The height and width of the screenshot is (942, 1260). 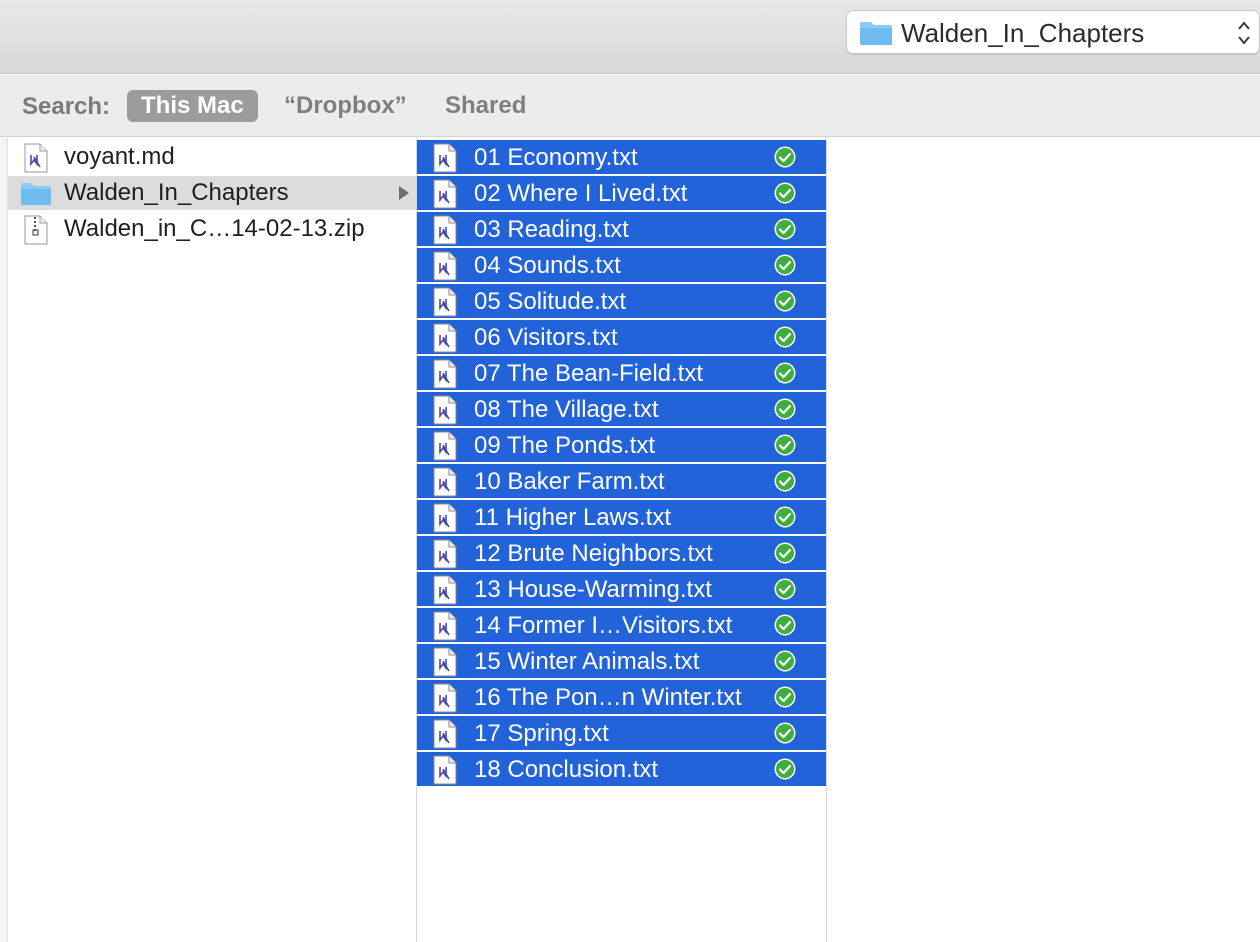 What do you see at coordinates (565, 445) in the screenshot?
I see `file-name: 09 The Ponds.txt` at bounding box center [565, 445].